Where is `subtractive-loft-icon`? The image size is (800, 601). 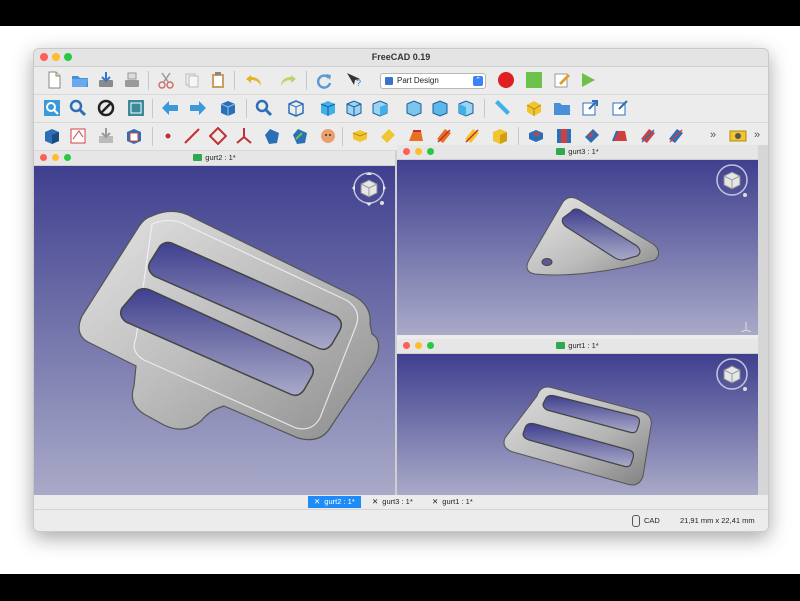 subtractive-loft-icon is located at coordinates (620, 136).